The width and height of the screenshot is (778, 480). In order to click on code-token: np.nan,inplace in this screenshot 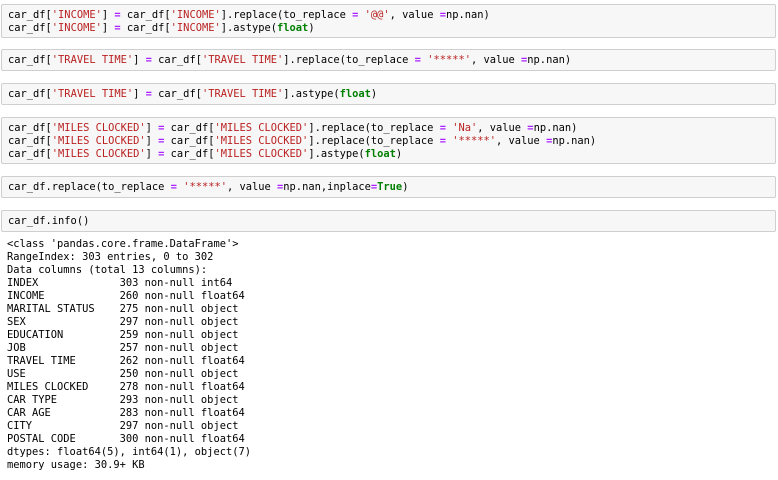, I will do `click(327, 187)`.